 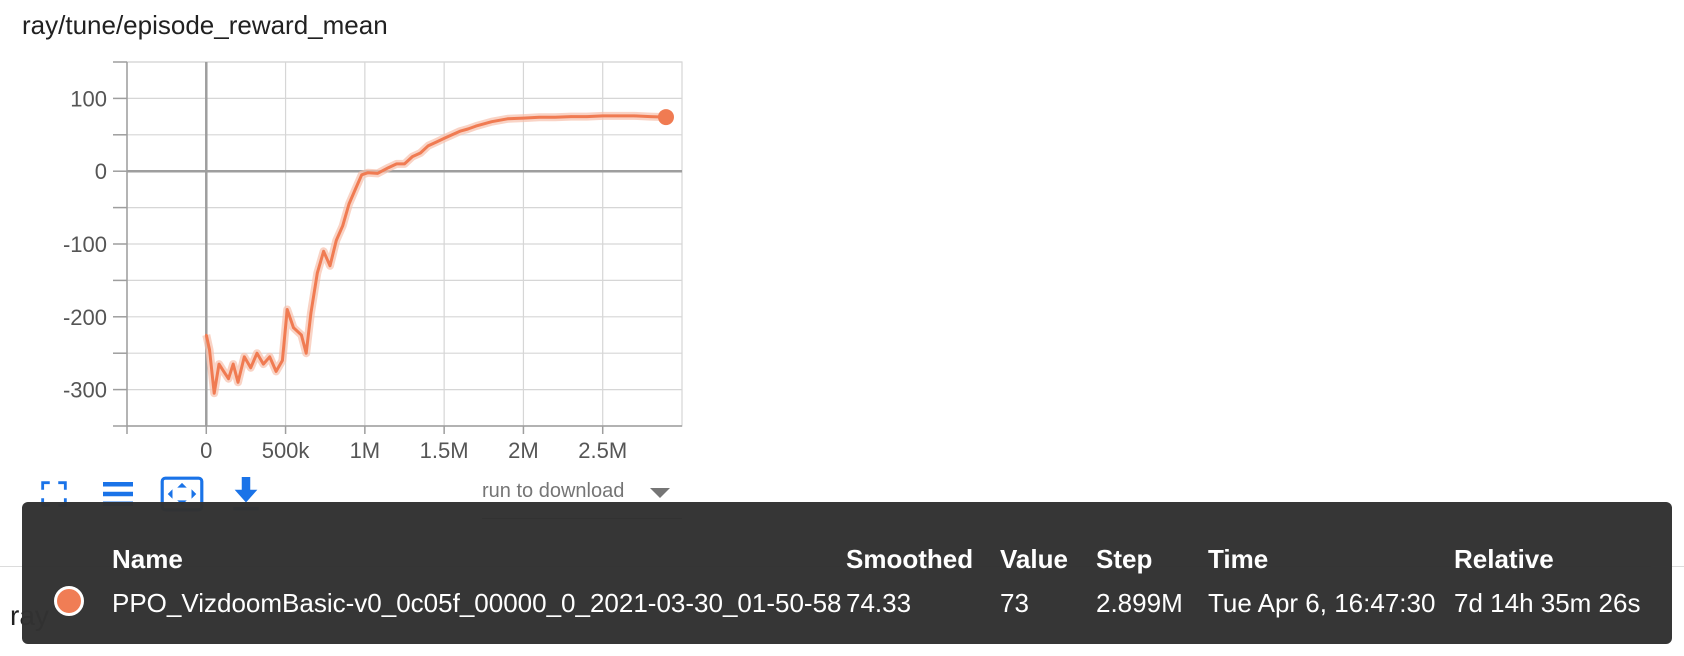 What do you see at coordinates (88, 98) in the screenshot?
I see `y-tick-label: 100` at bounding box center [88, 98].